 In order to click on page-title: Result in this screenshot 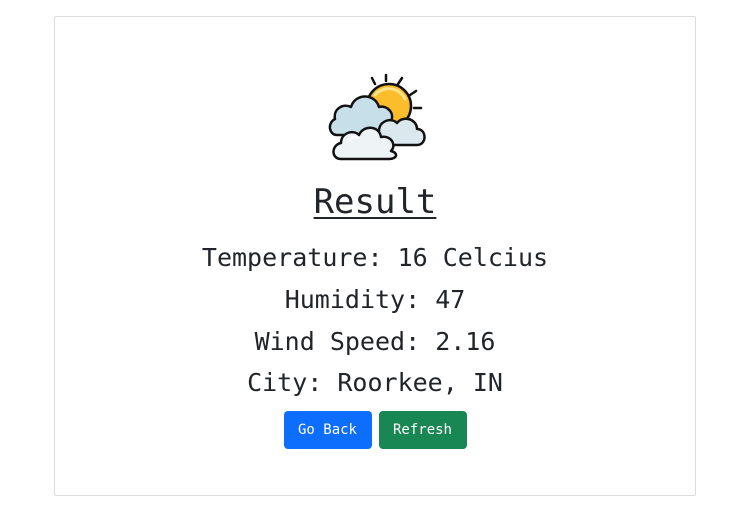, I will do `click(375, 202)`.